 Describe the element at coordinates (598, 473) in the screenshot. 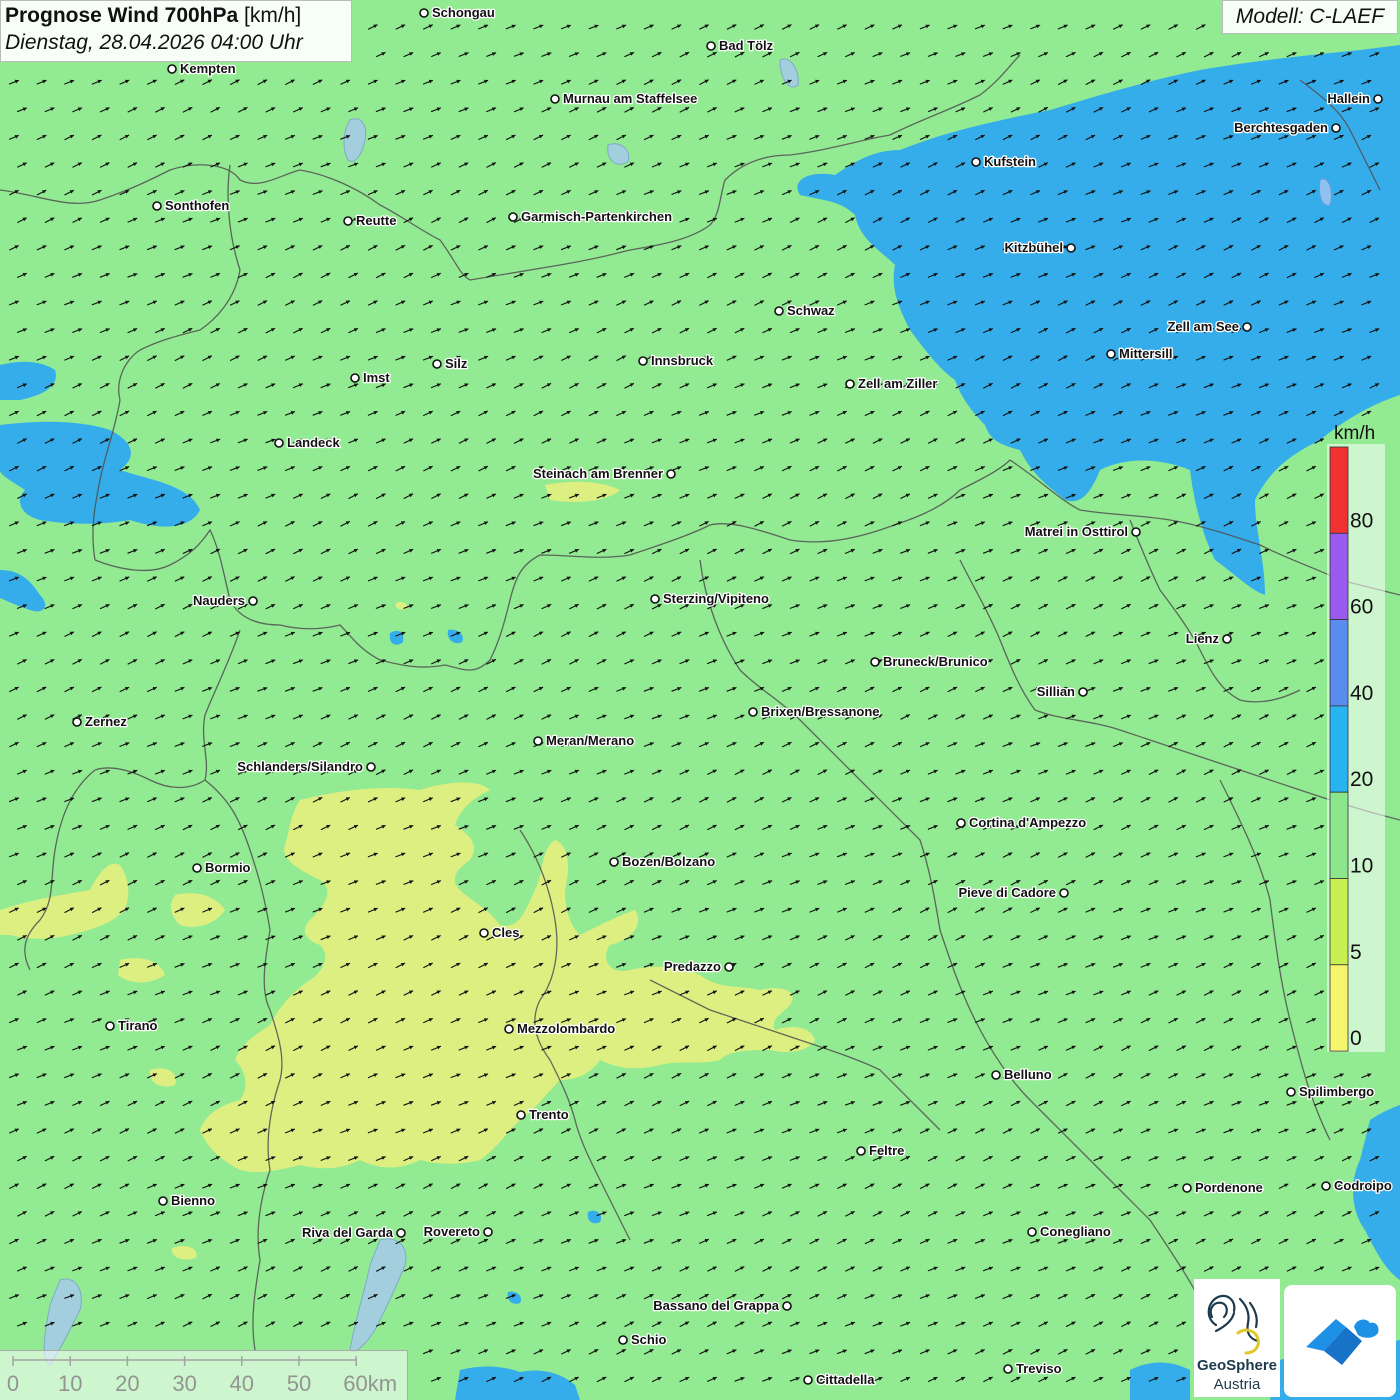

I see `city-label: Steinach am Brenner` at that location.